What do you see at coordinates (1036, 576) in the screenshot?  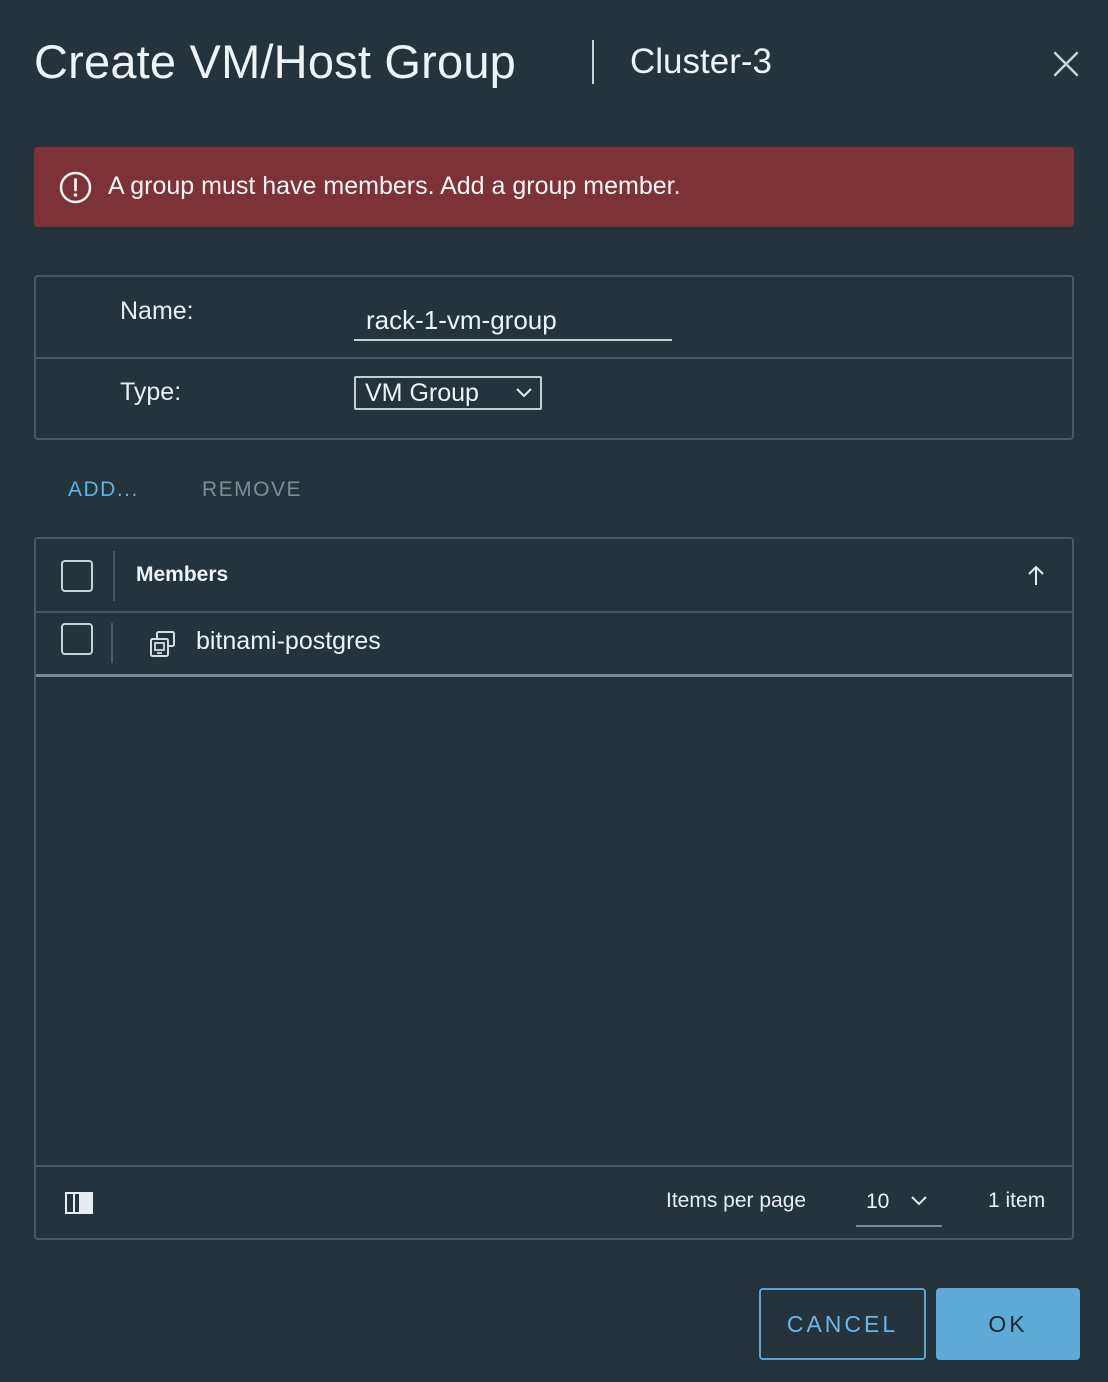 I see `sort-ascending-icon` at bounding box center [1036, 576].